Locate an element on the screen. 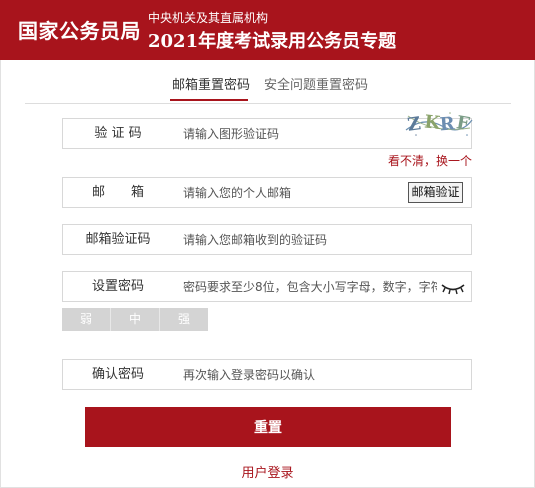  svg-text: Z is located at coordinates (414, 124).